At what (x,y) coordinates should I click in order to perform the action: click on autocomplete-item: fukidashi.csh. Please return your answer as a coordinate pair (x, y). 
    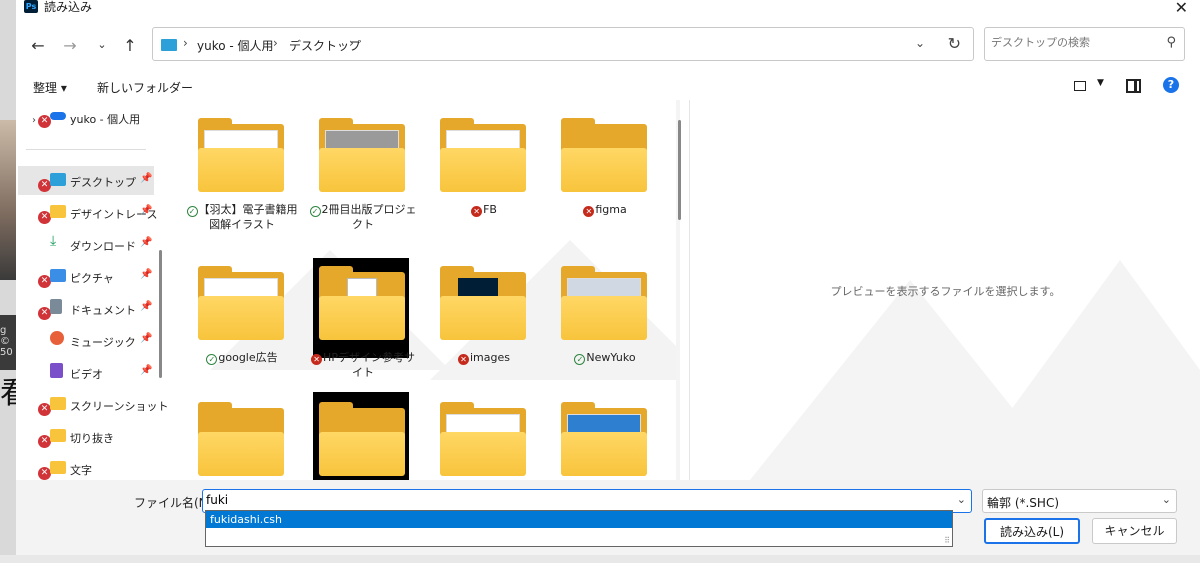
    Looking at the image, I should click on (579, 519).